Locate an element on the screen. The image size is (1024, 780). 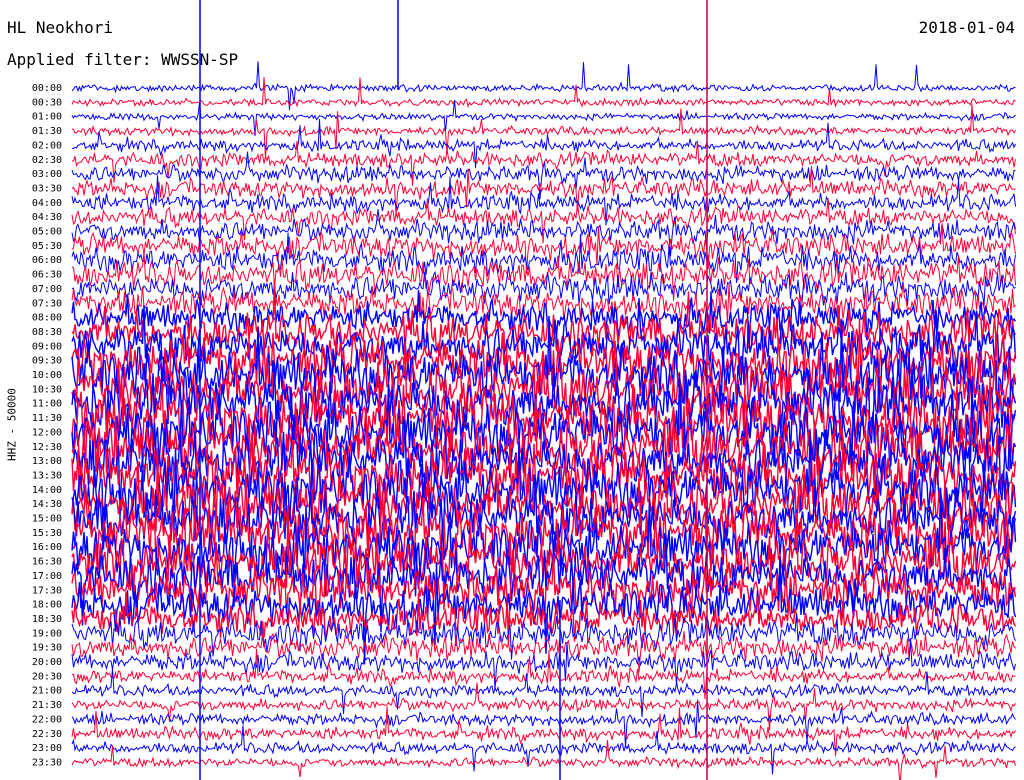
row-label: 09:00 is located at coordinates (47, 346).